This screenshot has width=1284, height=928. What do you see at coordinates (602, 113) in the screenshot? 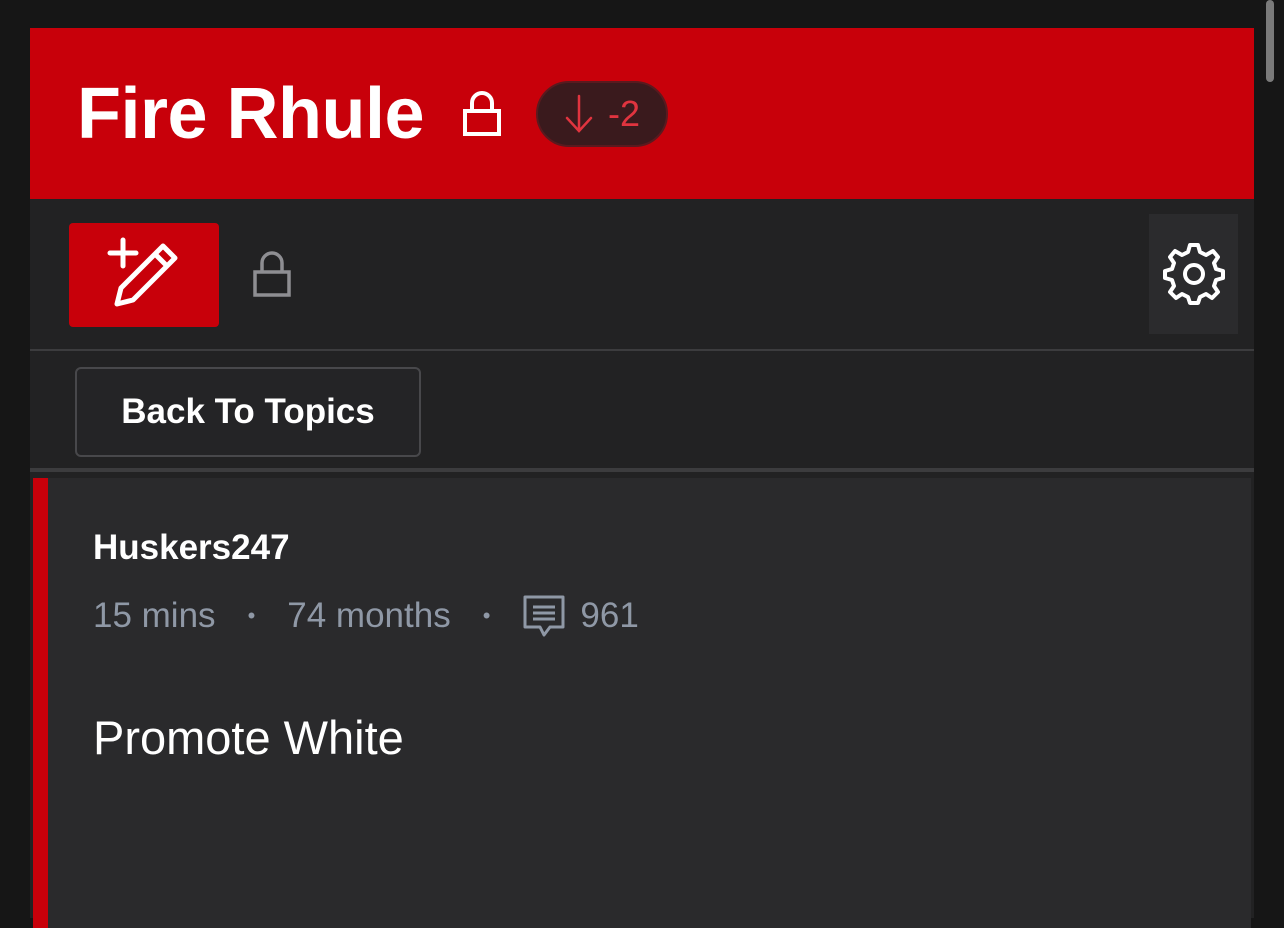
I see `vote-score-badge: -2` at bounding box center [602, 113].